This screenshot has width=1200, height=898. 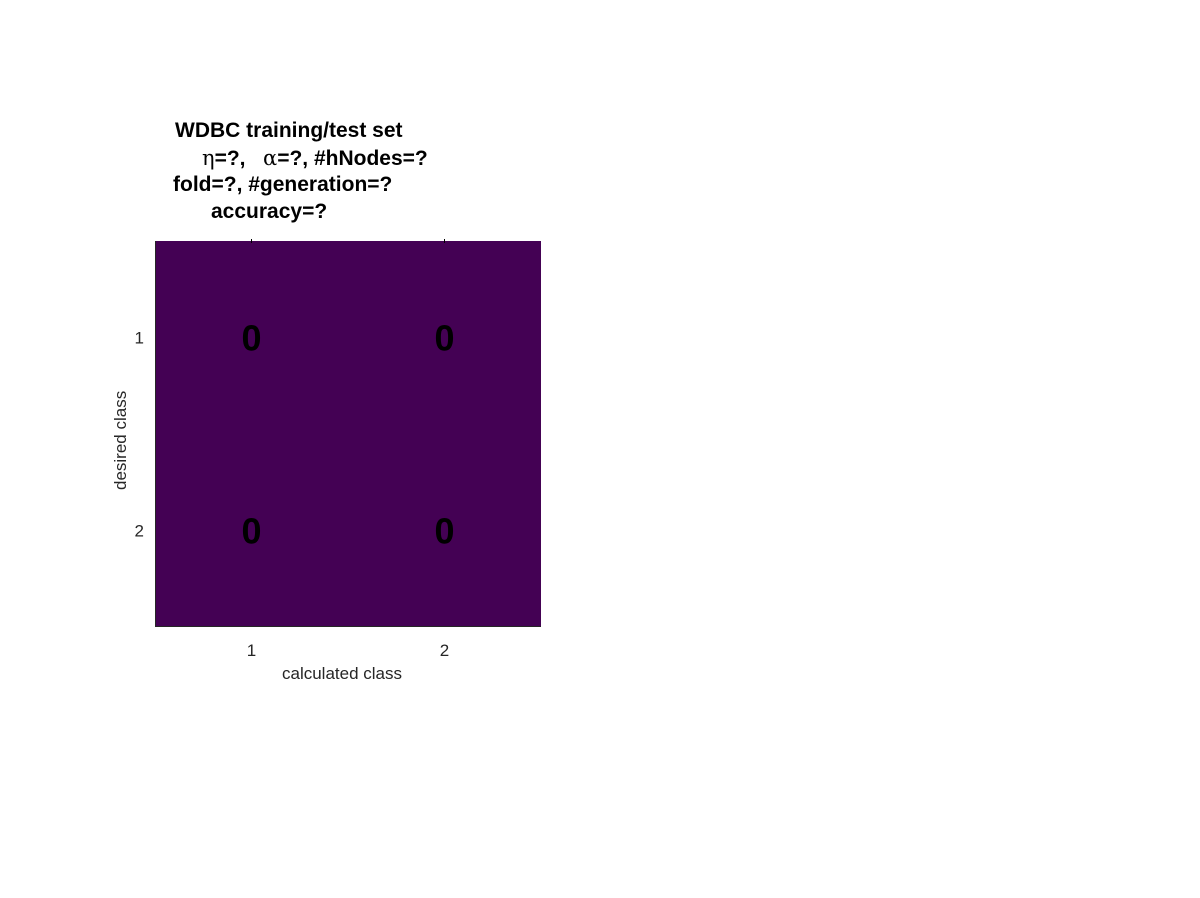 I want to click on y-tick-label-2: 2, so click(x=139, y=531).